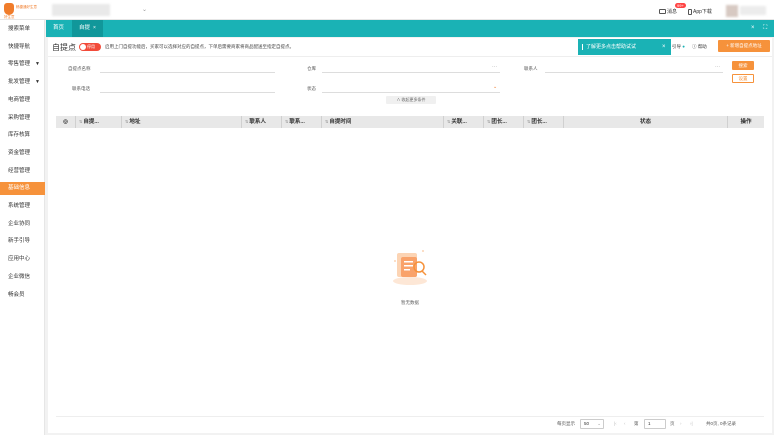  Describe the element at coordinates (668, 11) in the screenshot. I see `messages-button: 消息` at that location.